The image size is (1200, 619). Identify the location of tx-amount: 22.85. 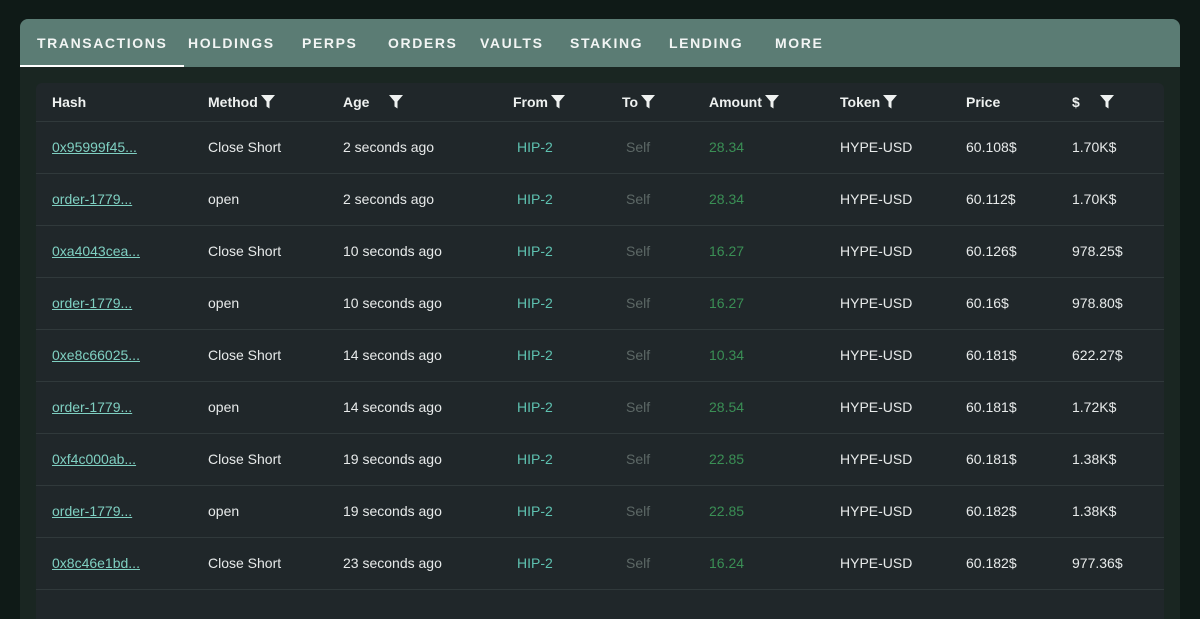
(727, 511).